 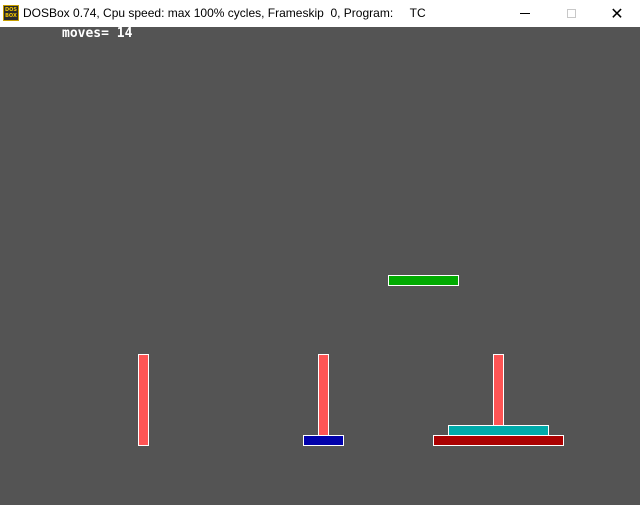 I want to click on disk-blue, so click(x=323, y=440).